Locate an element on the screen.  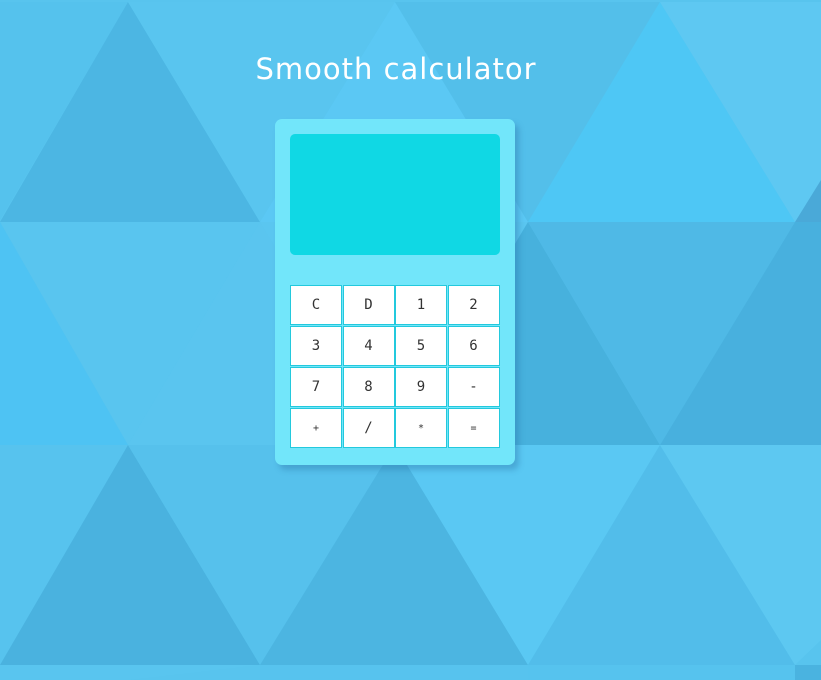
key-4: 4 is located at coordinates (368, 346).